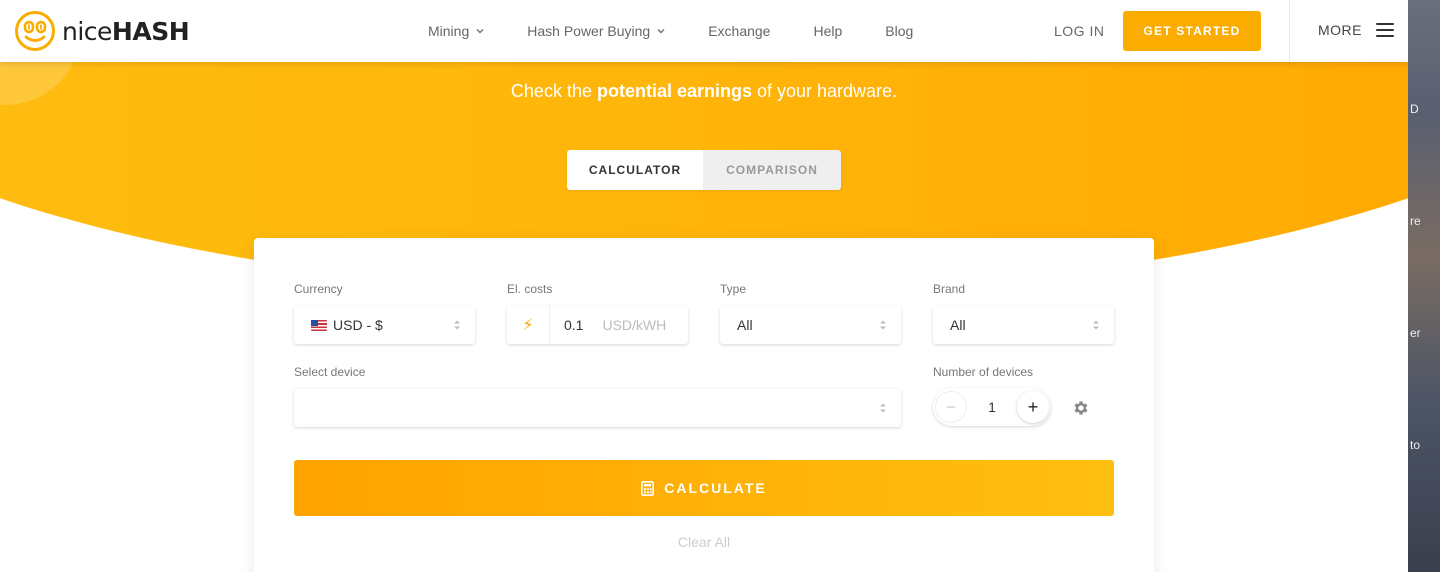 The image size is (1440, 572). What do you see at coordinates (1192, 31) in the screenshot?
I see `get-started-button: GET STARTED` at bounding box center [1192, 31].